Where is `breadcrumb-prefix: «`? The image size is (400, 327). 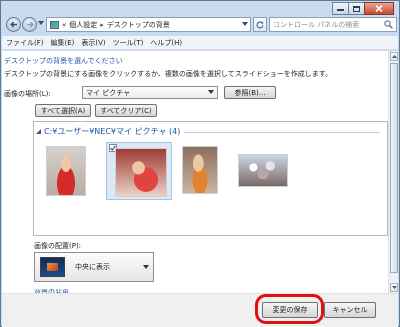 breadcrumb-prefix: « is located at coordinates (64, 25).